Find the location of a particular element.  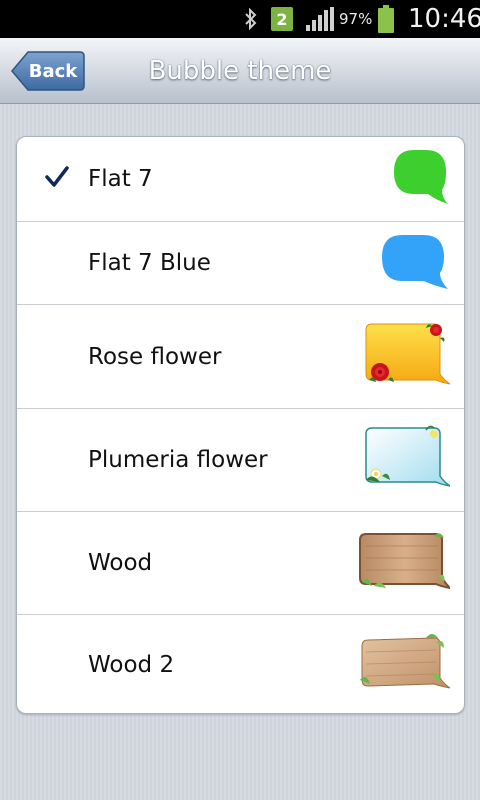

wood2-bubble-icon is located at coordinates (404, 665).